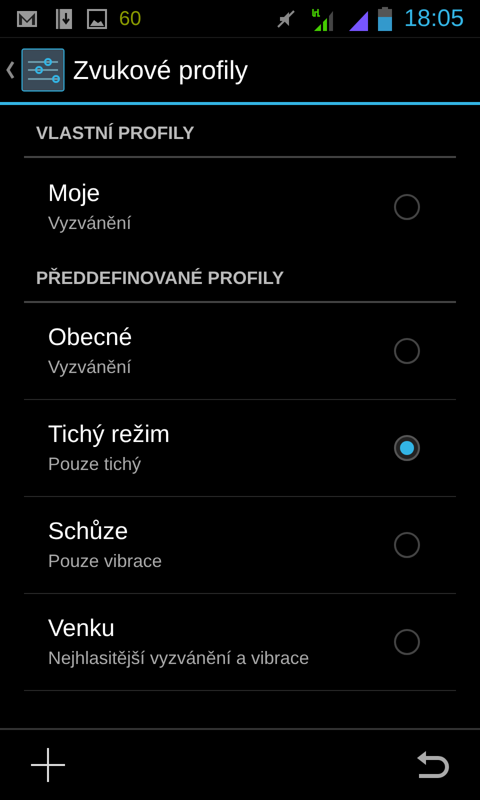 This screenshot has height=800, width=480. What do you see at coordinates (130, 19) in the screenshot?
I see `notification-count: 60` at bounding box center [130, 19].